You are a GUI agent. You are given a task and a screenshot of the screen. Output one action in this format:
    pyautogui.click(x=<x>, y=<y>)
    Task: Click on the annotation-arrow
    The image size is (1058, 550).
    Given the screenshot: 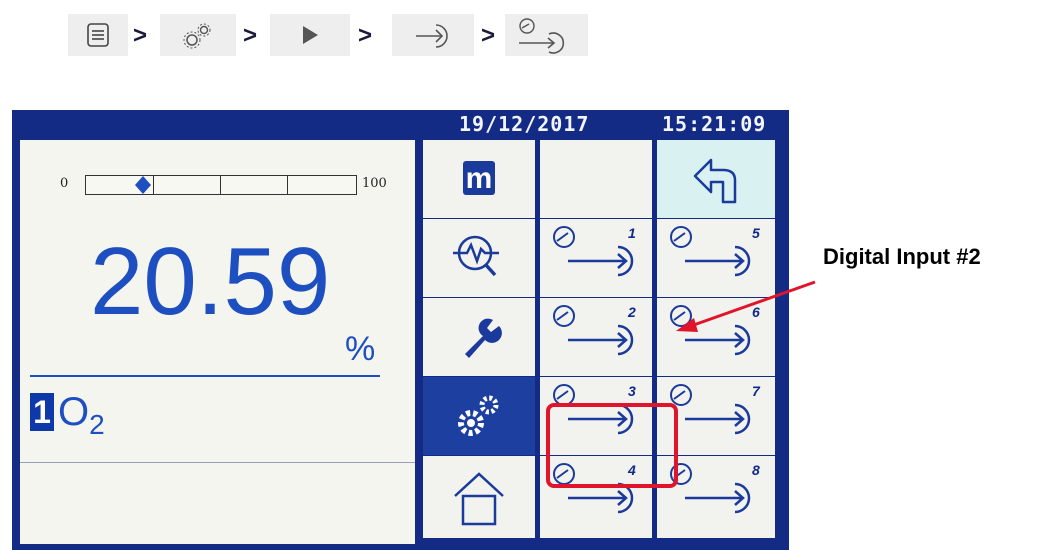 What is the action you would take?
    pyautogui.click(x=746, y=306)
    